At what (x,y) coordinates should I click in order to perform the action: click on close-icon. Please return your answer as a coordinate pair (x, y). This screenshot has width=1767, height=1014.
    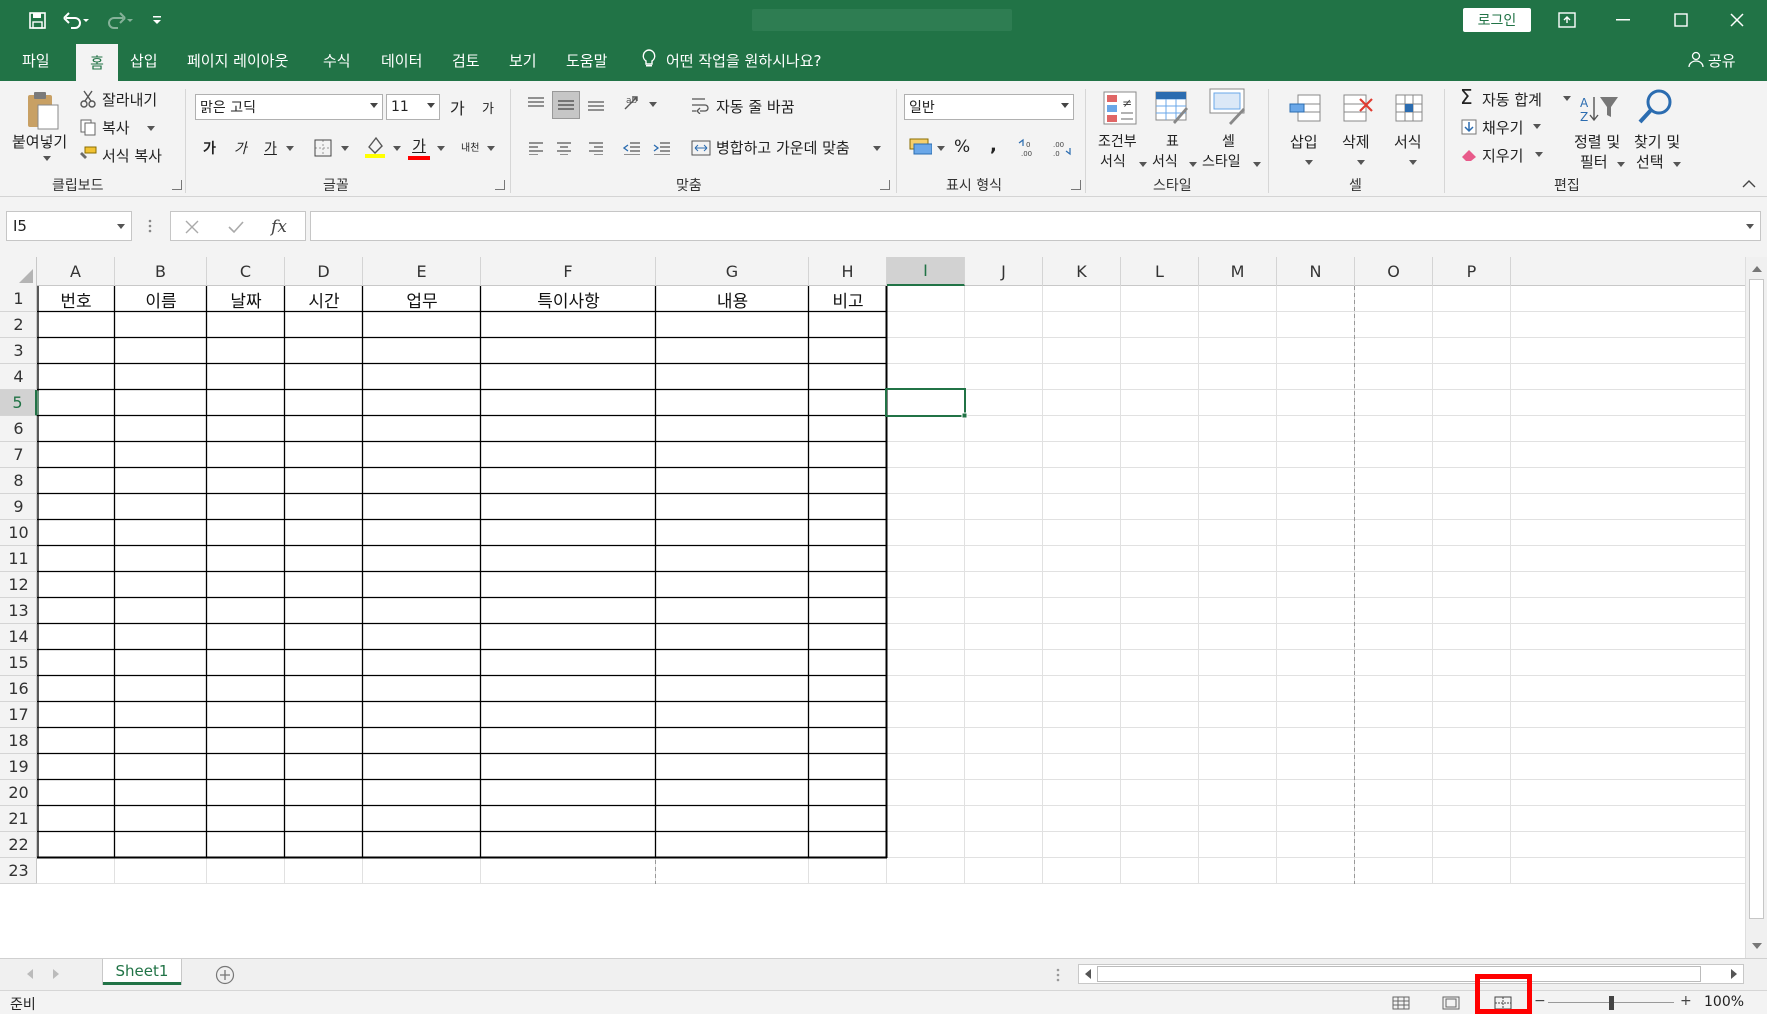
    Looking at the image, I should click on (1737, 20).